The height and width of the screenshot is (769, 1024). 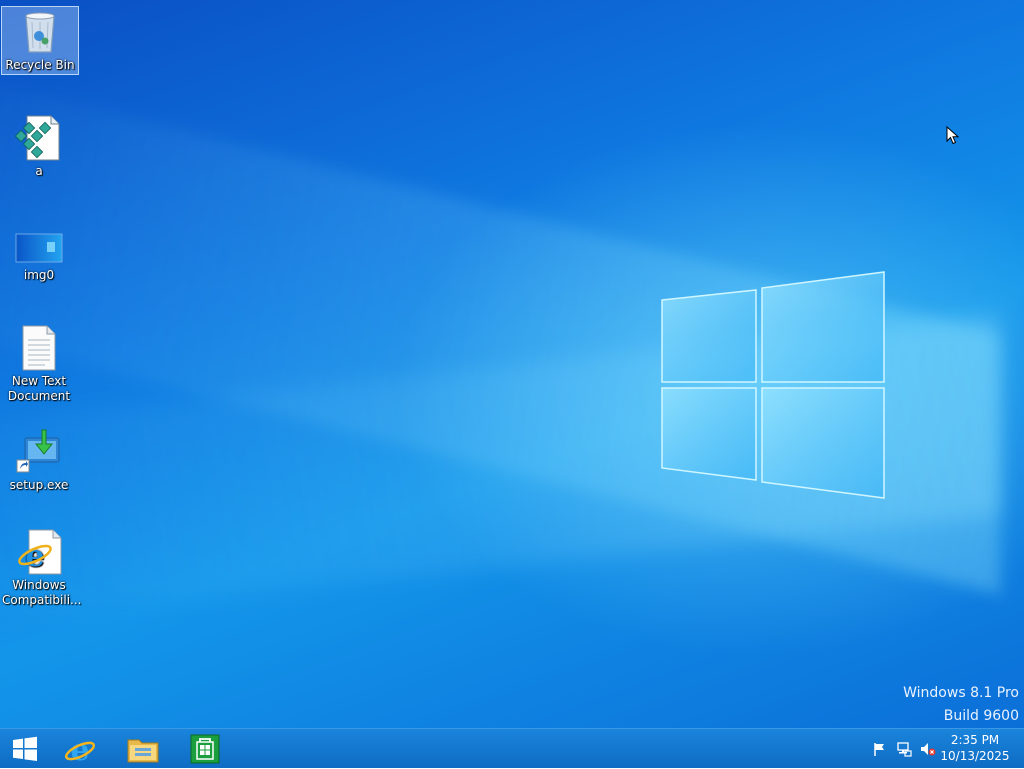 I want to click on desktop-icon-img0: img0, so click(x=39, y=252).